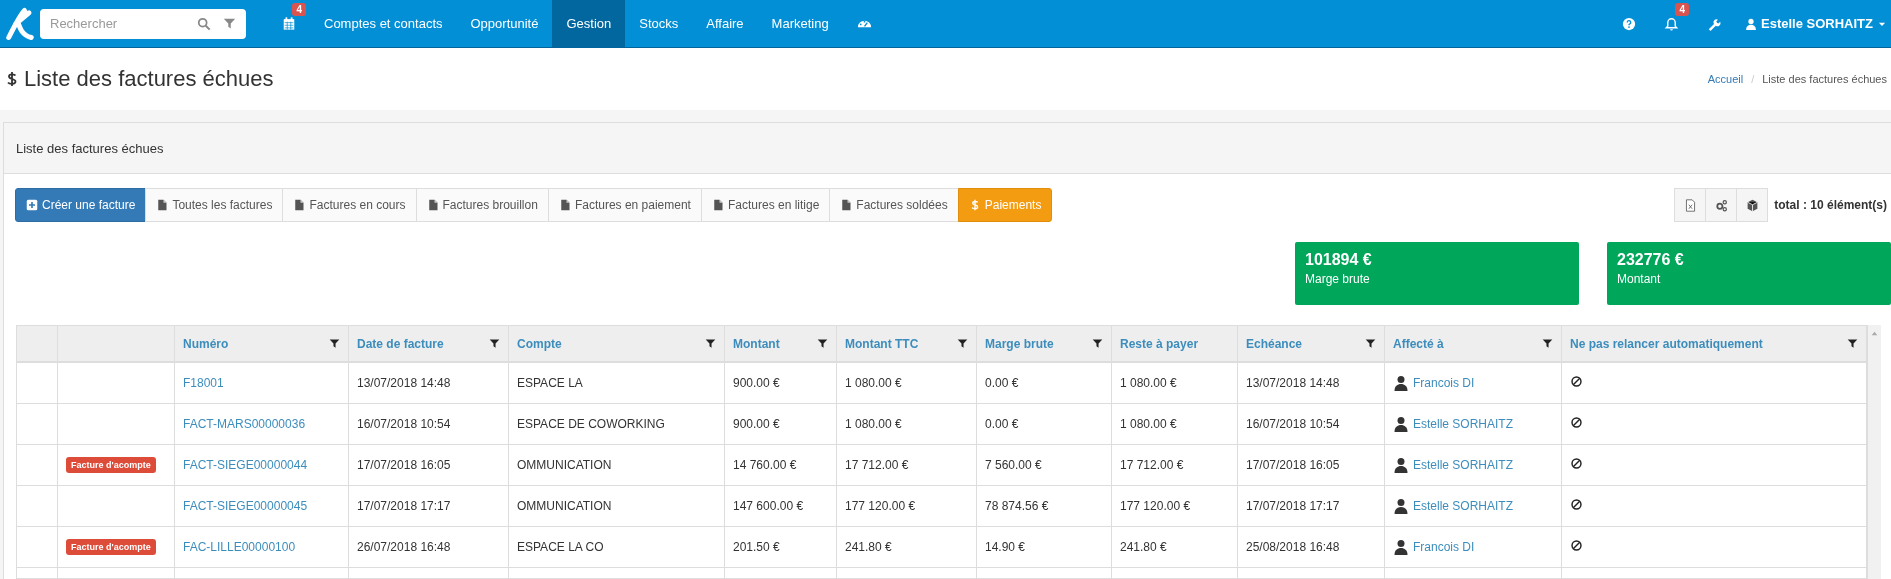  What do you see at coordinates (765, 205) in the screenshot?
I see `filter-tab-button: Factures en litige` at bounding box center [765, 205].